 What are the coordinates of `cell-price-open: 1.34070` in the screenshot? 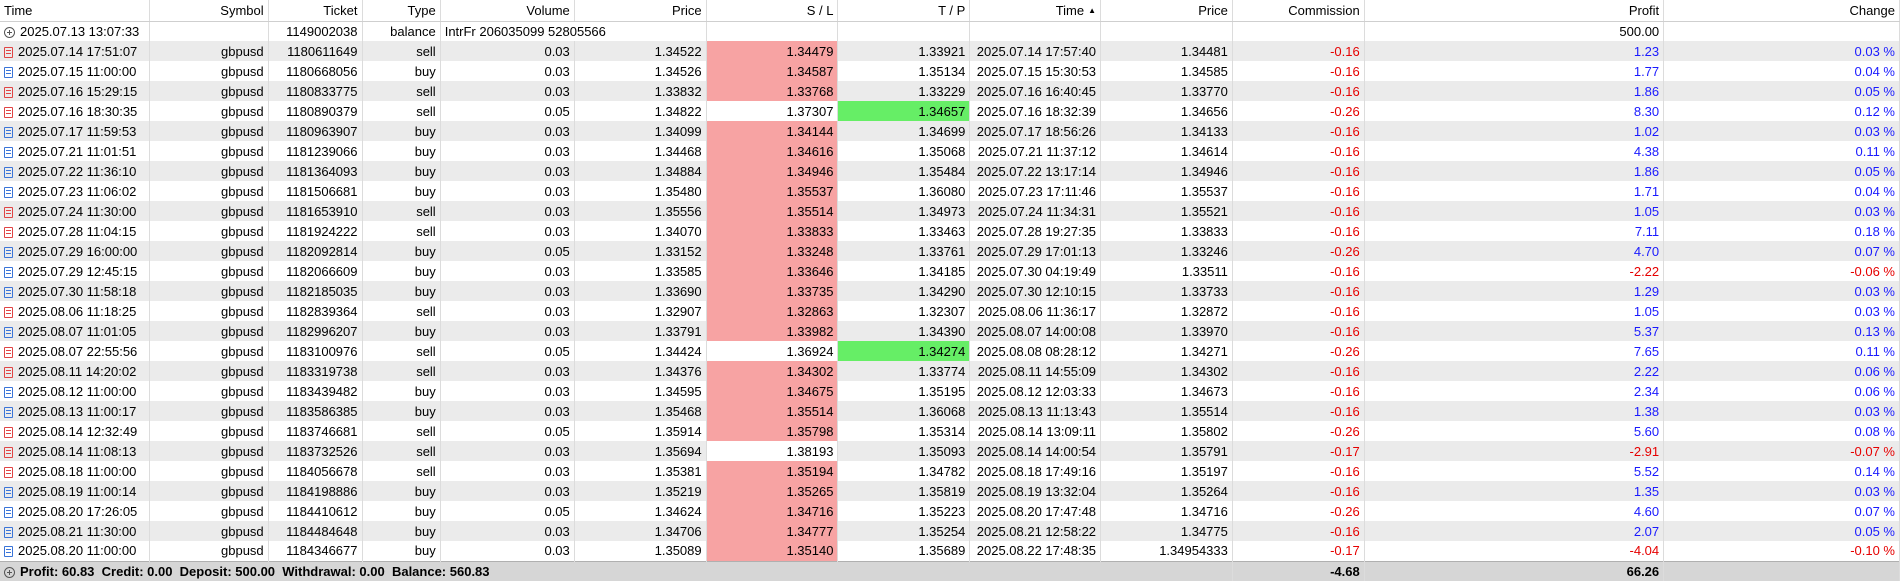 It's located at (640, 231).